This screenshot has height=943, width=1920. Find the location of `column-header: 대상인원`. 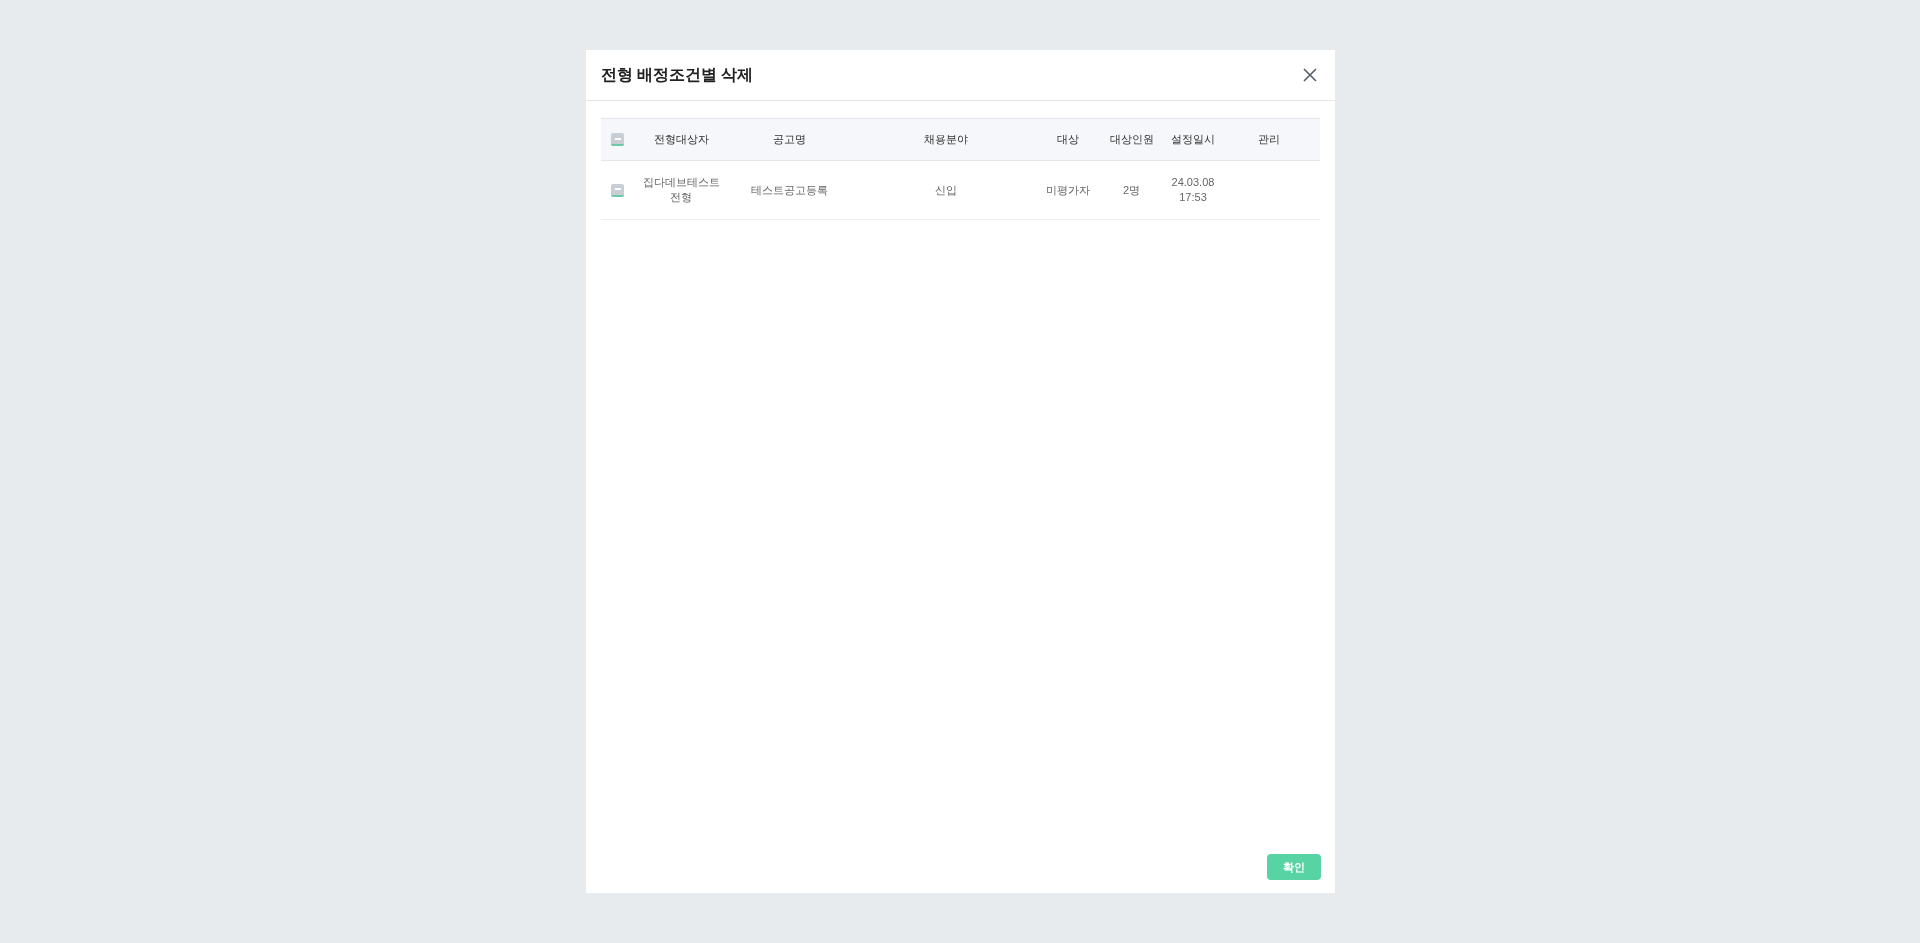

column-header: 대상인원 is located at coordinates (1131, 140).